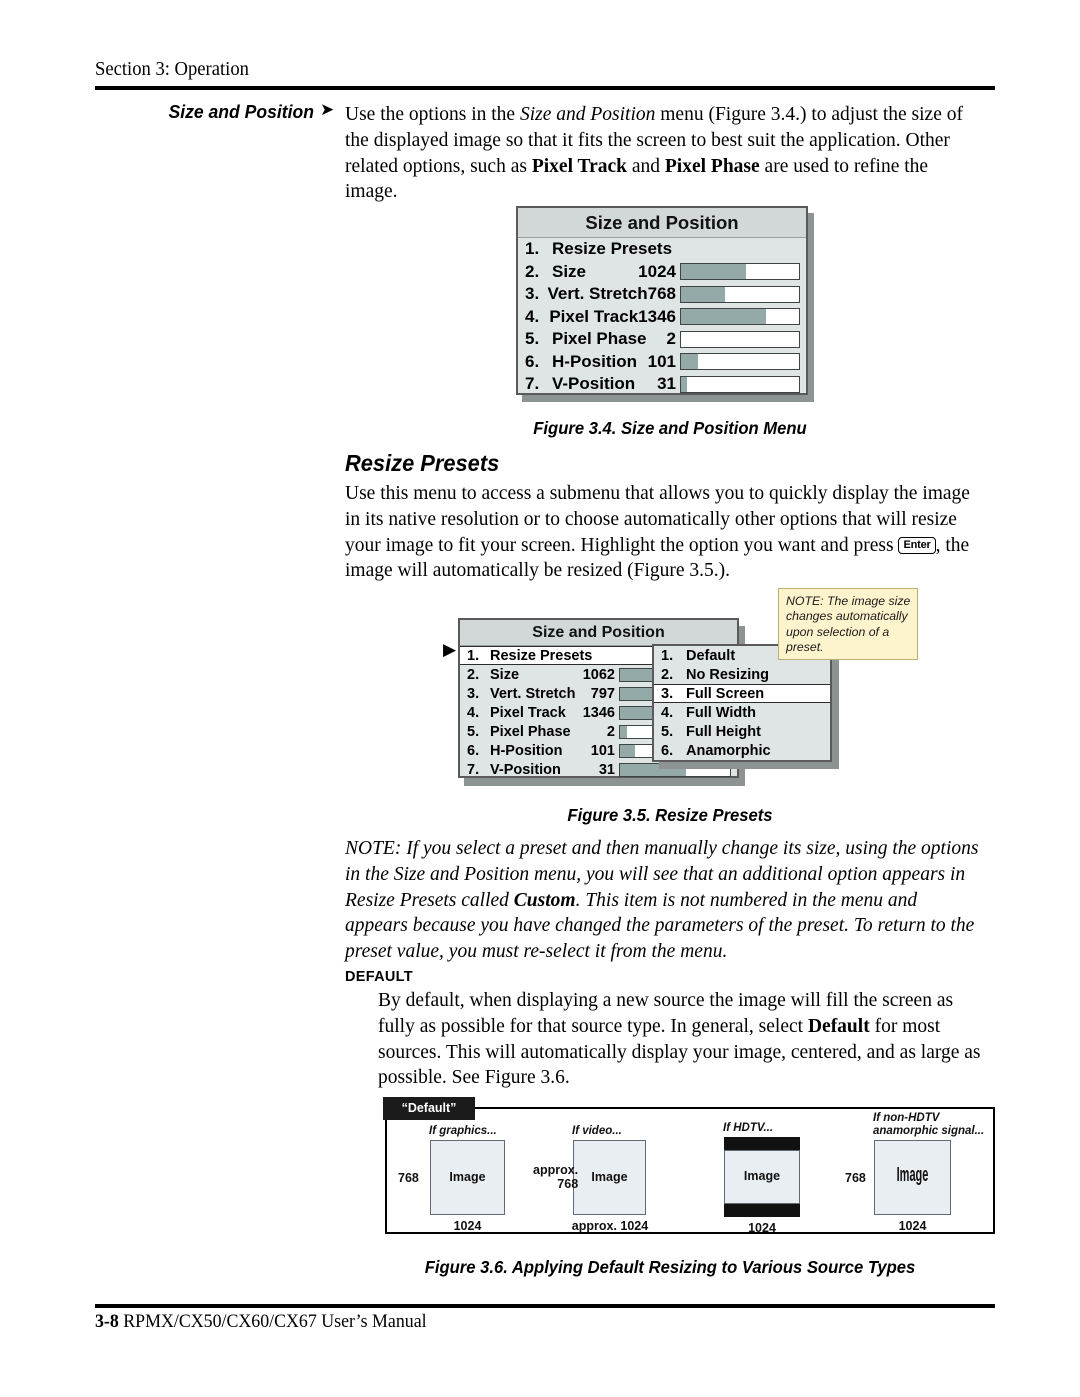 The image size is (1080, 1397). What do you see at coordinates (379, 977) in the screenshot?
I see `heading-default: DEFAULT` at bounding box center [379, 977].